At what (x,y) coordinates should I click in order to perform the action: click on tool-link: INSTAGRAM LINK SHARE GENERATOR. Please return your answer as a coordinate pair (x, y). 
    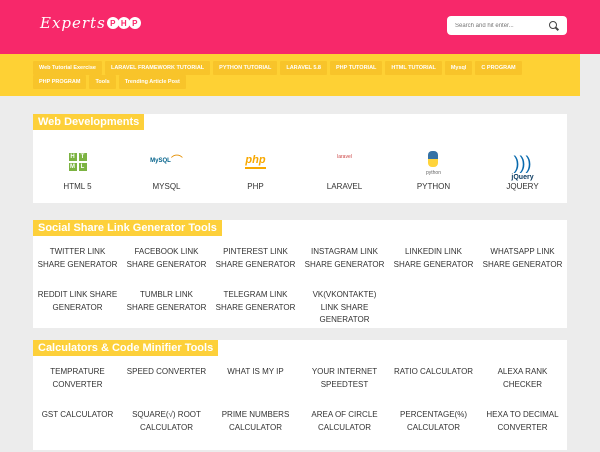
    Looking at the image, I should click on (344, 267).